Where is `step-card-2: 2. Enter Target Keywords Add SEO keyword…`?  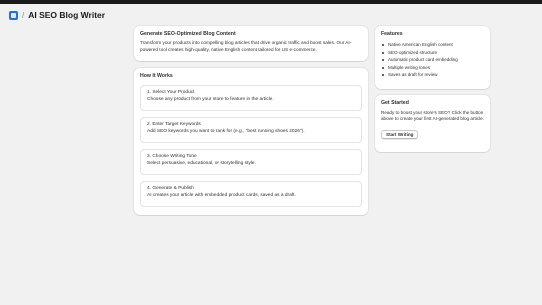
step-card-2: 2. Enter Target Keywords Add SEO keyword… is located at coordinates (251, 130).